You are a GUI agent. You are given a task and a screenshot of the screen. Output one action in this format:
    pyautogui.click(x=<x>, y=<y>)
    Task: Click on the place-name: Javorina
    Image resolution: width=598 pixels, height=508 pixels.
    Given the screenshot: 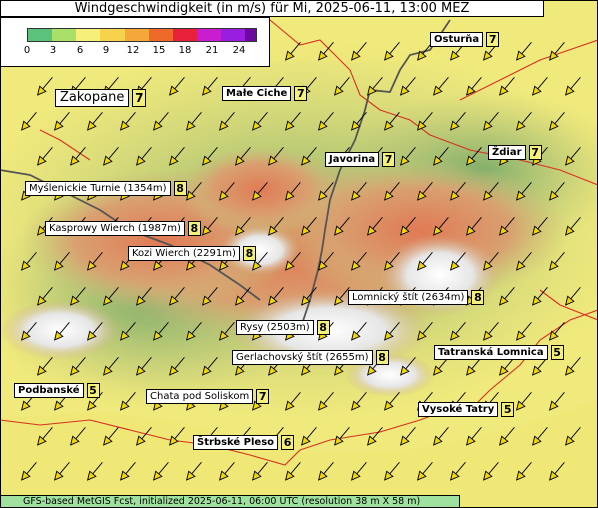 What is the action you would take?
    pyautogui.click(x=352, y=159)
    